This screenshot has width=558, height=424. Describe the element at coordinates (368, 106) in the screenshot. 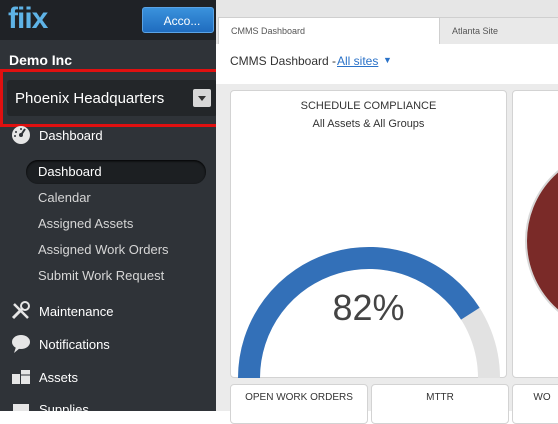

I see `card-title: SCHEDULE COMPLIANCE` at that location.